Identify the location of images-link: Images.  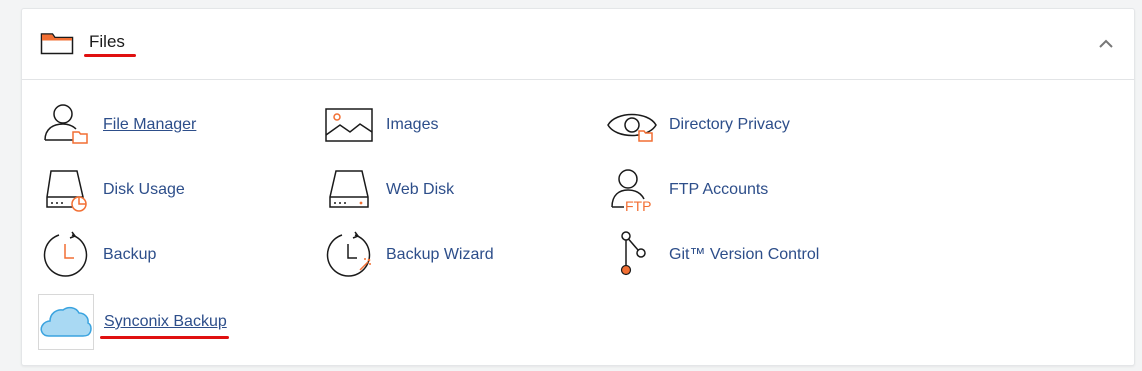
(380, 125).